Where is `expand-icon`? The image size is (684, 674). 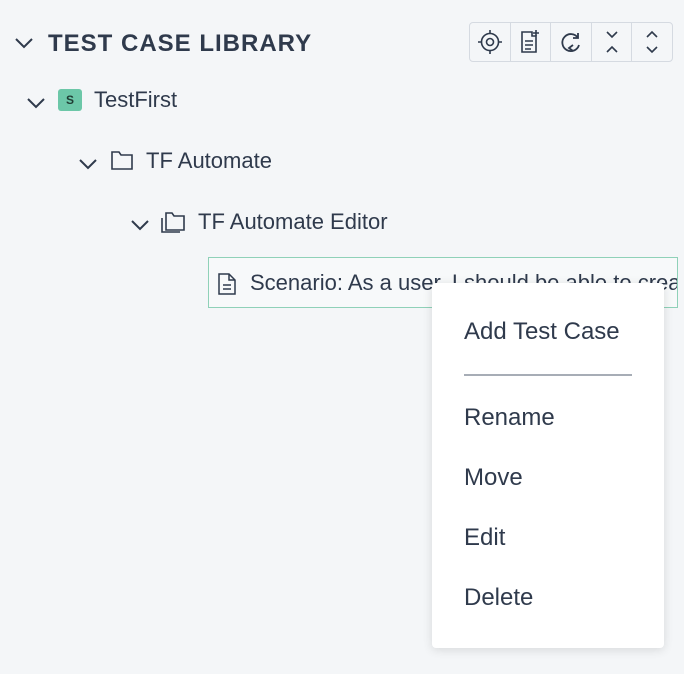
expand-icon is located at coordinates (652, 42).